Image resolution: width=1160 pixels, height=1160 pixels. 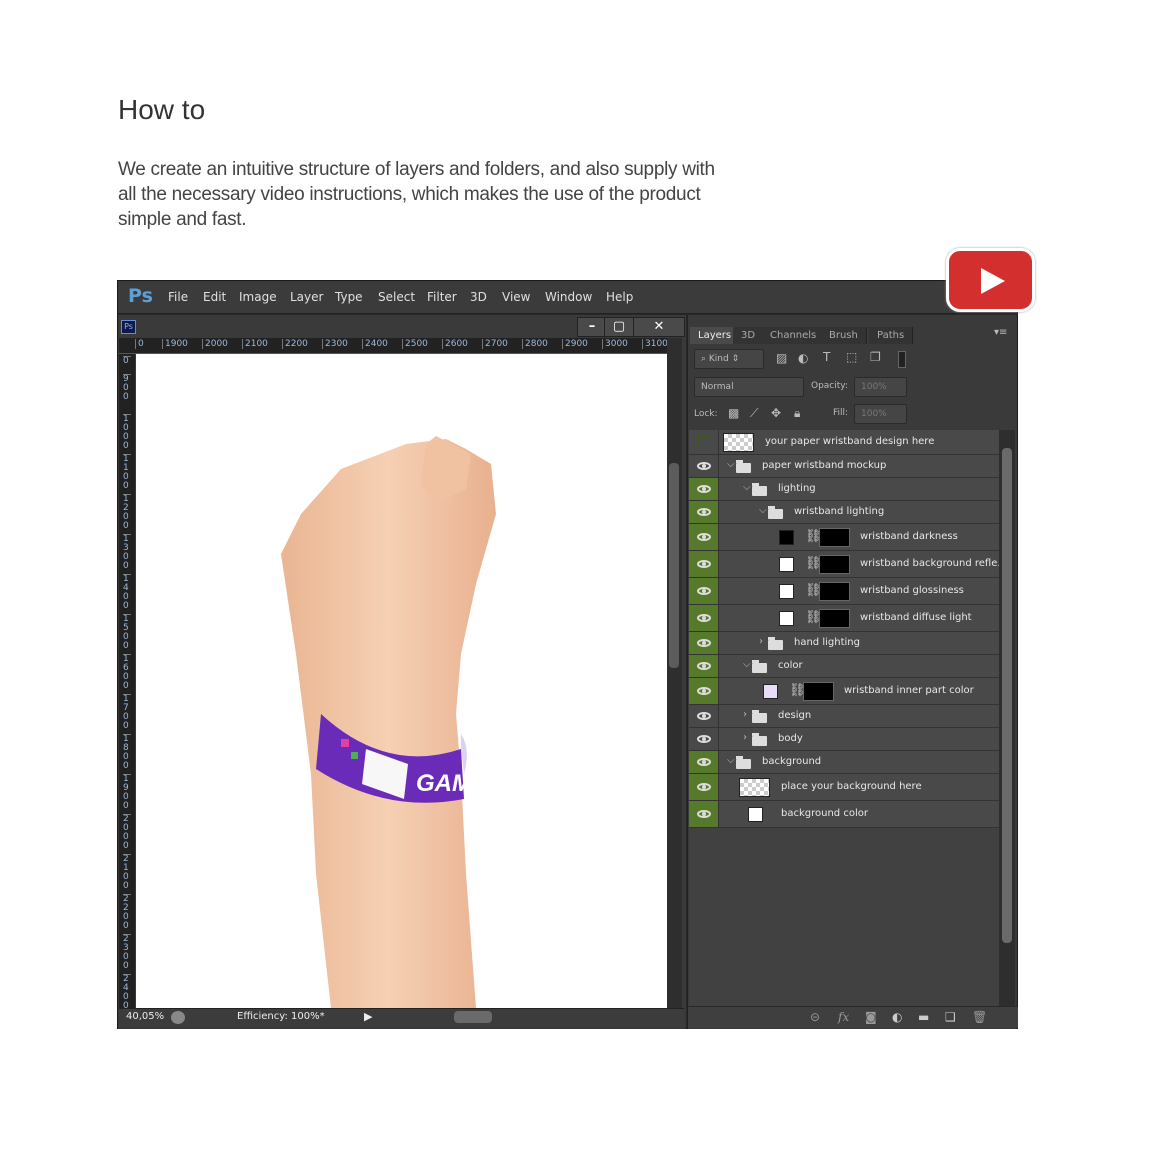 I want to click on youtube-video-button, so click(x=990, y=280).